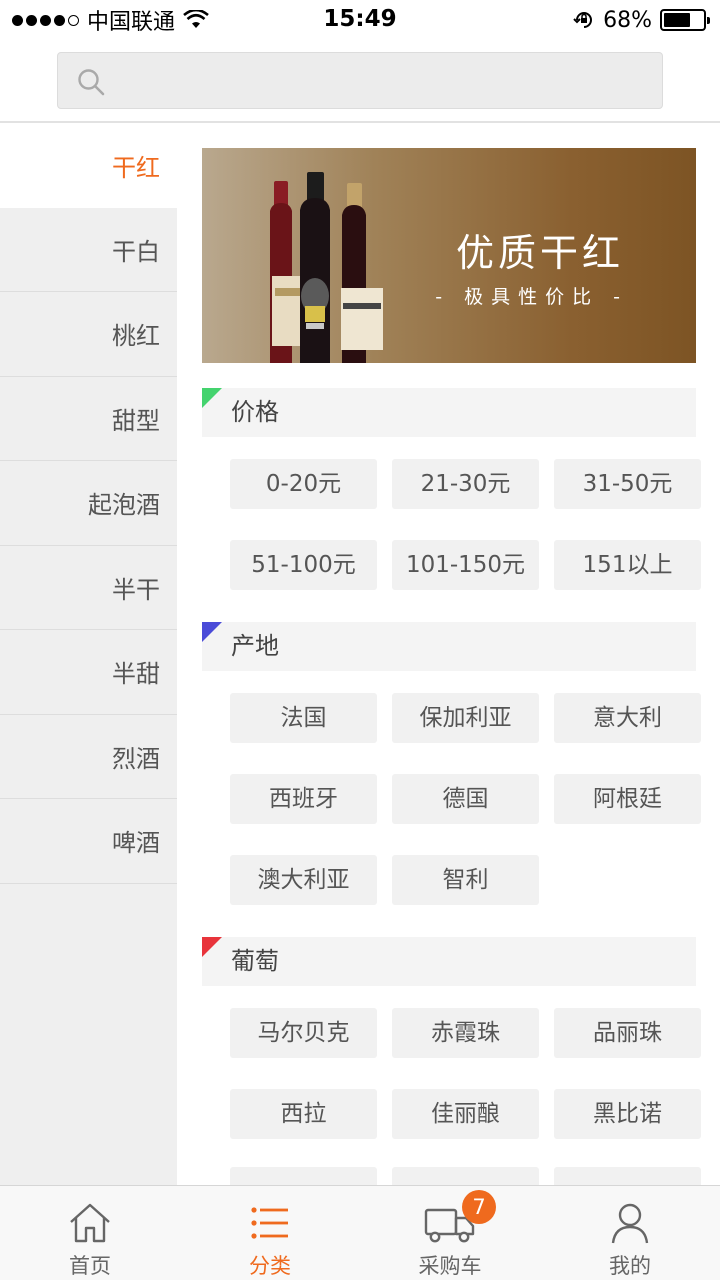 The width and height of the screenshot is (720, 1280). Describe the element at coordinates (627, 565) in the screenshot. I see `filter-tag: 151以上` at that location.